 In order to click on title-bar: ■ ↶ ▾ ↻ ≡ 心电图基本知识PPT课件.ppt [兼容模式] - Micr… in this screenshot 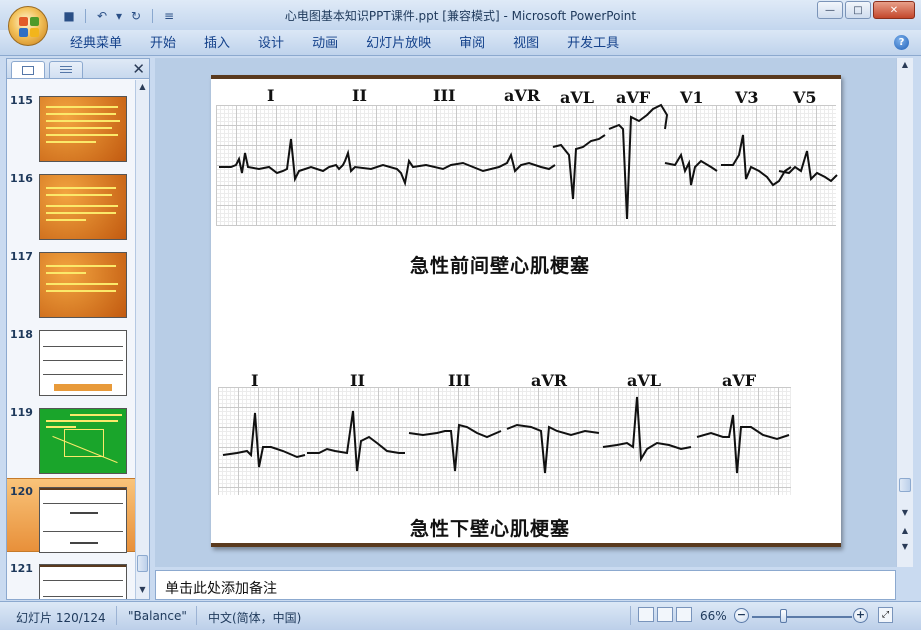, I will do `click(460, 23)`.